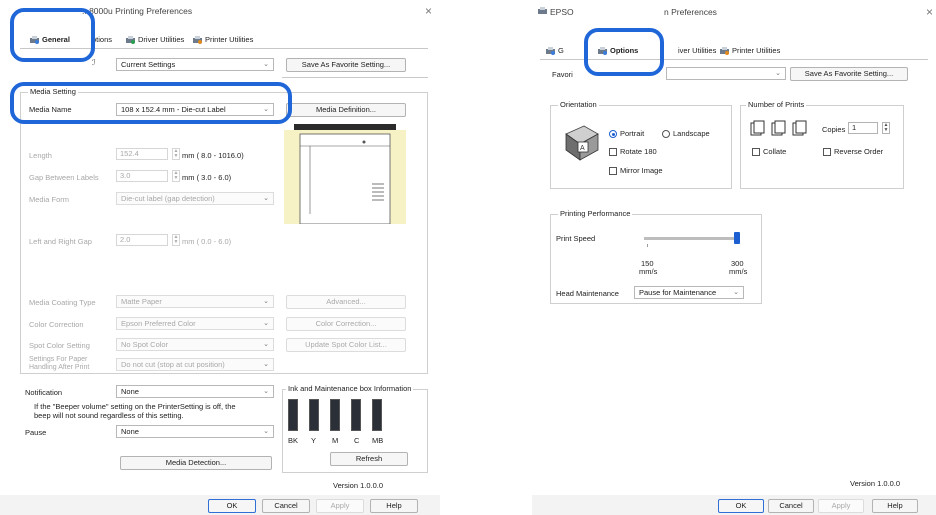 This screenshot has width=936, height=515. I want to click on printing-performance-legend: Printing Performance, so click(595, 213).